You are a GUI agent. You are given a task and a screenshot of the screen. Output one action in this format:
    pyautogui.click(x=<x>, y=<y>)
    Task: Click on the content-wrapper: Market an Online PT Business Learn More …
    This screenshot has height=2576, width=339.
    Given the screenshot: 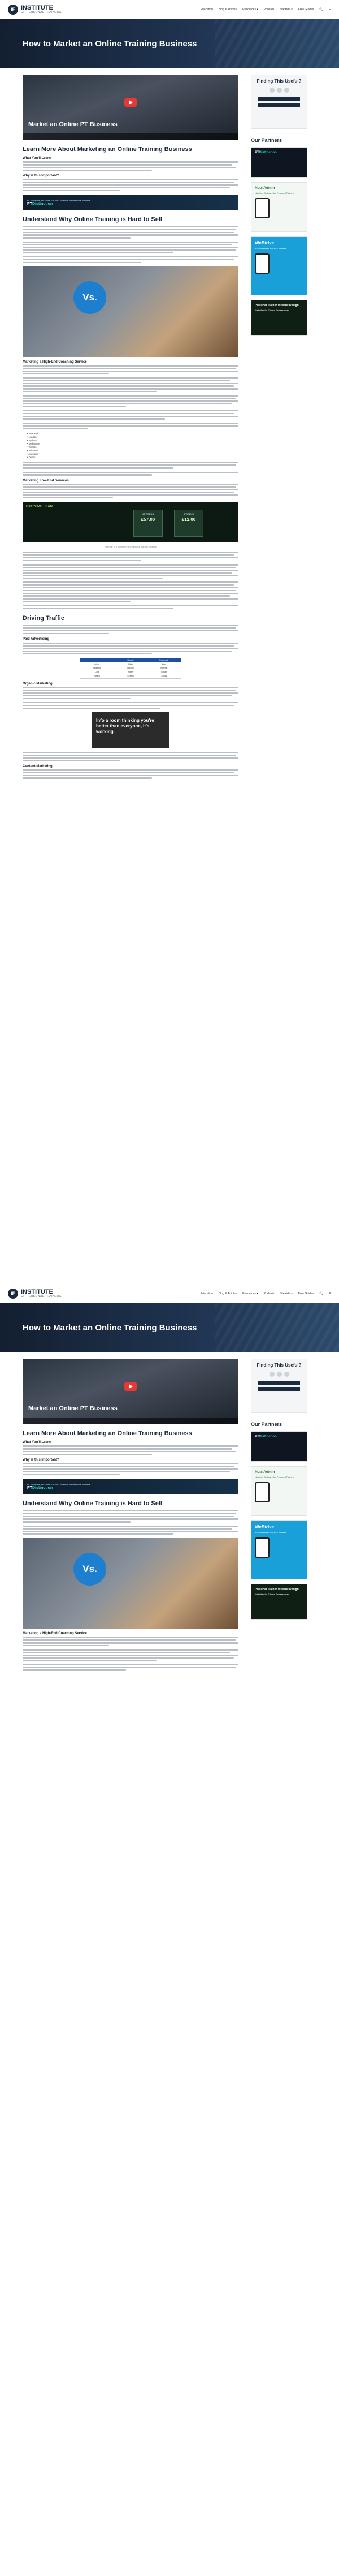 What is the action you would take?
    pyautogui.click(x=169, y=1513)
    